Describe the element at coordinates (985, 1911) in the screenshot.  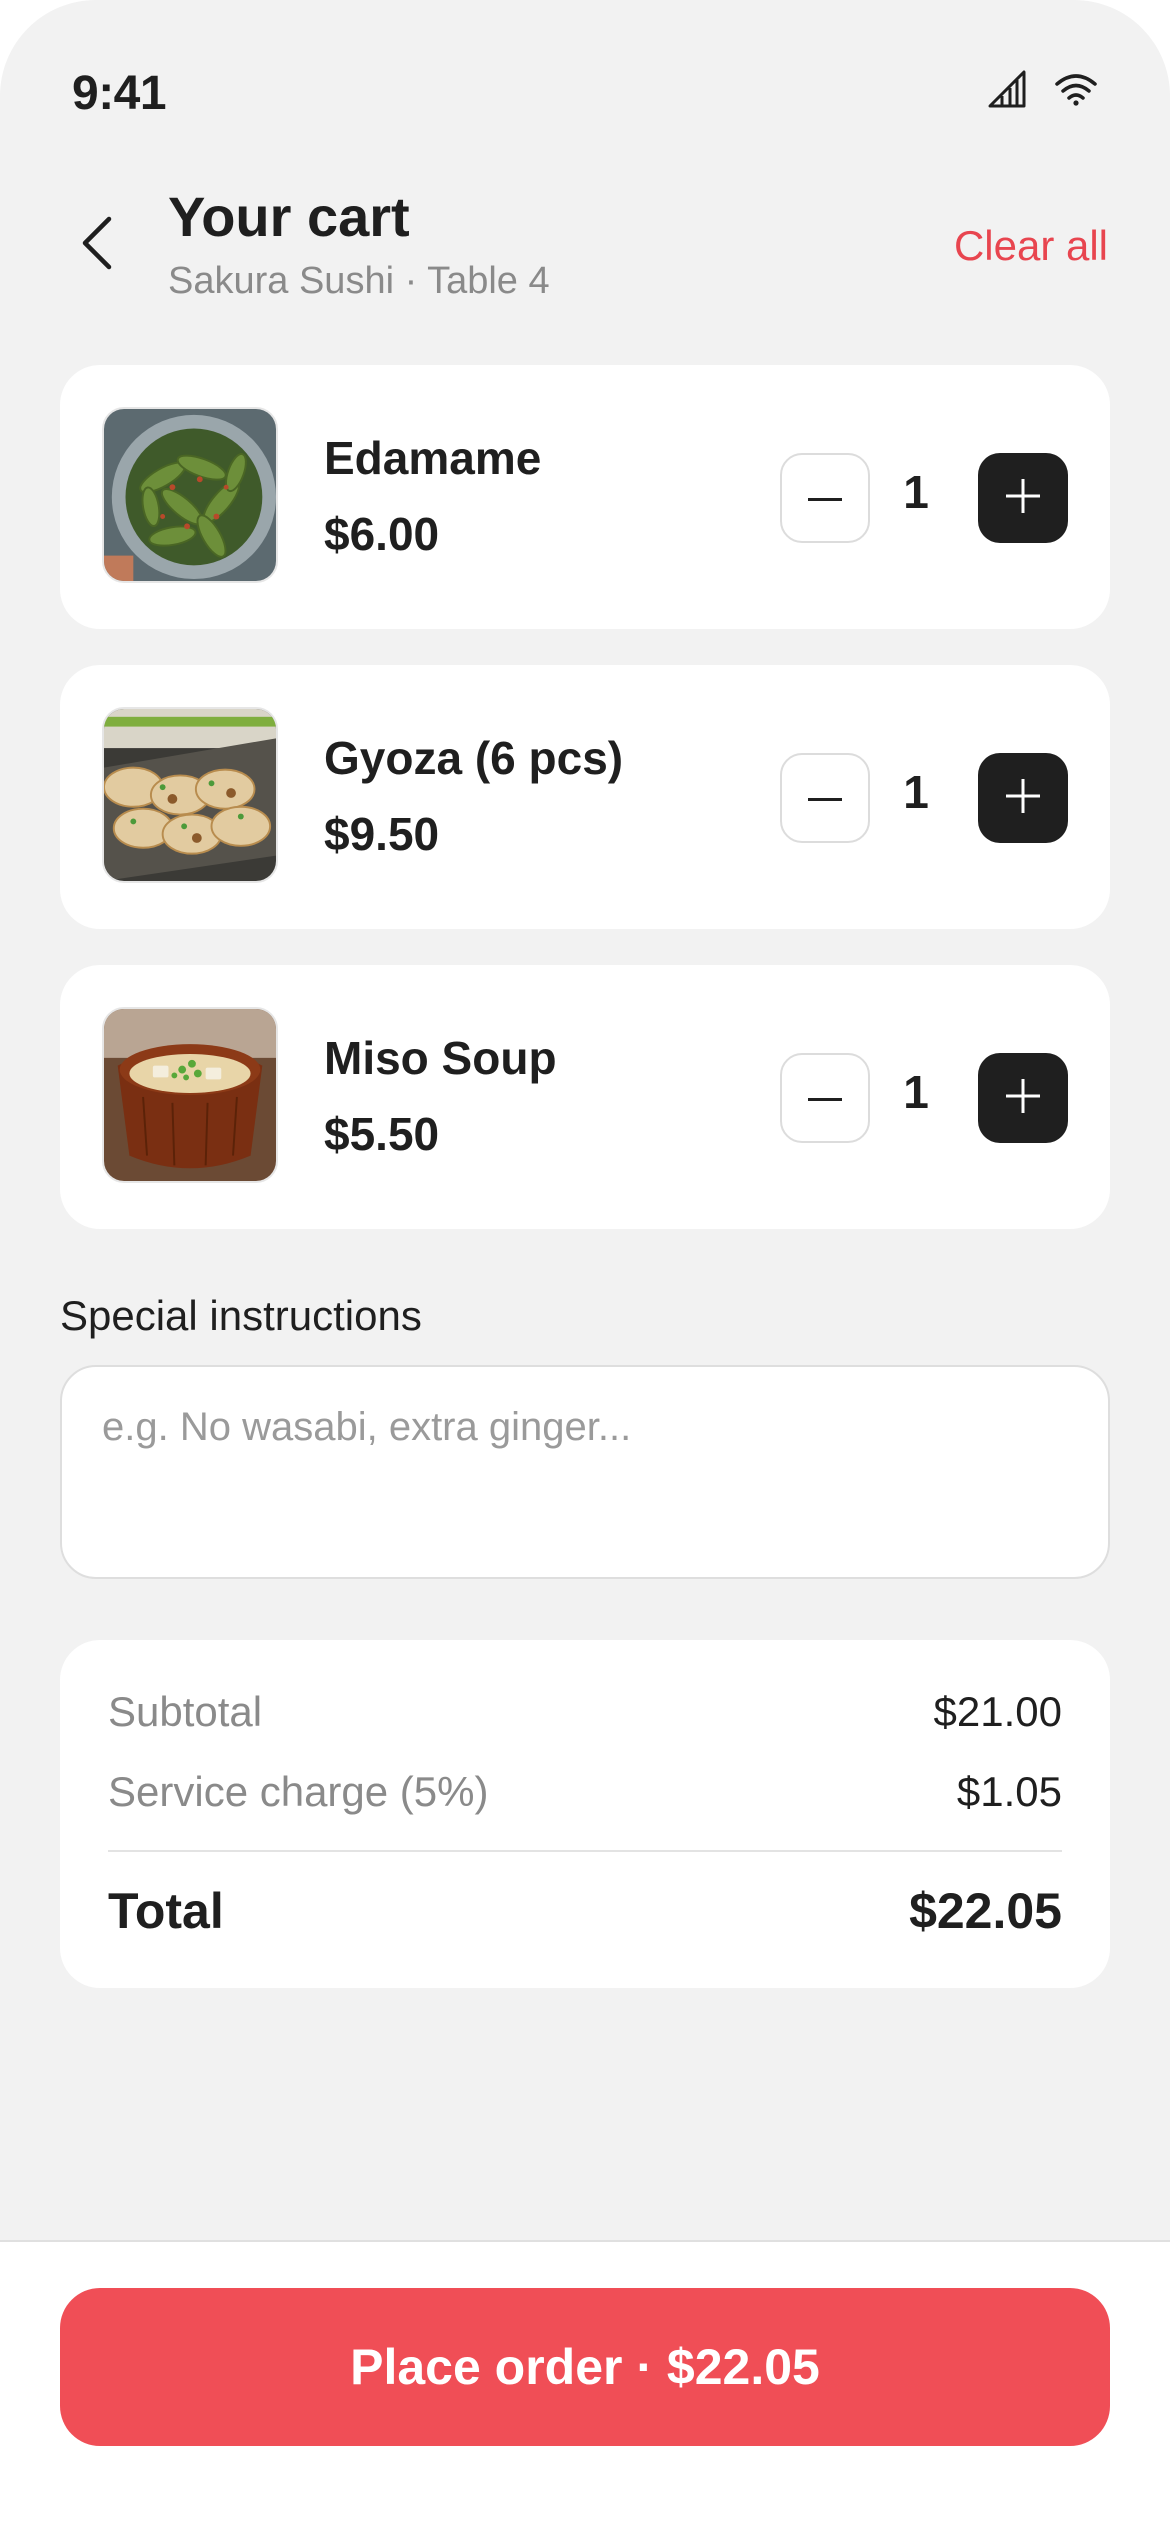
I see `total-value: $22.05` at that location.